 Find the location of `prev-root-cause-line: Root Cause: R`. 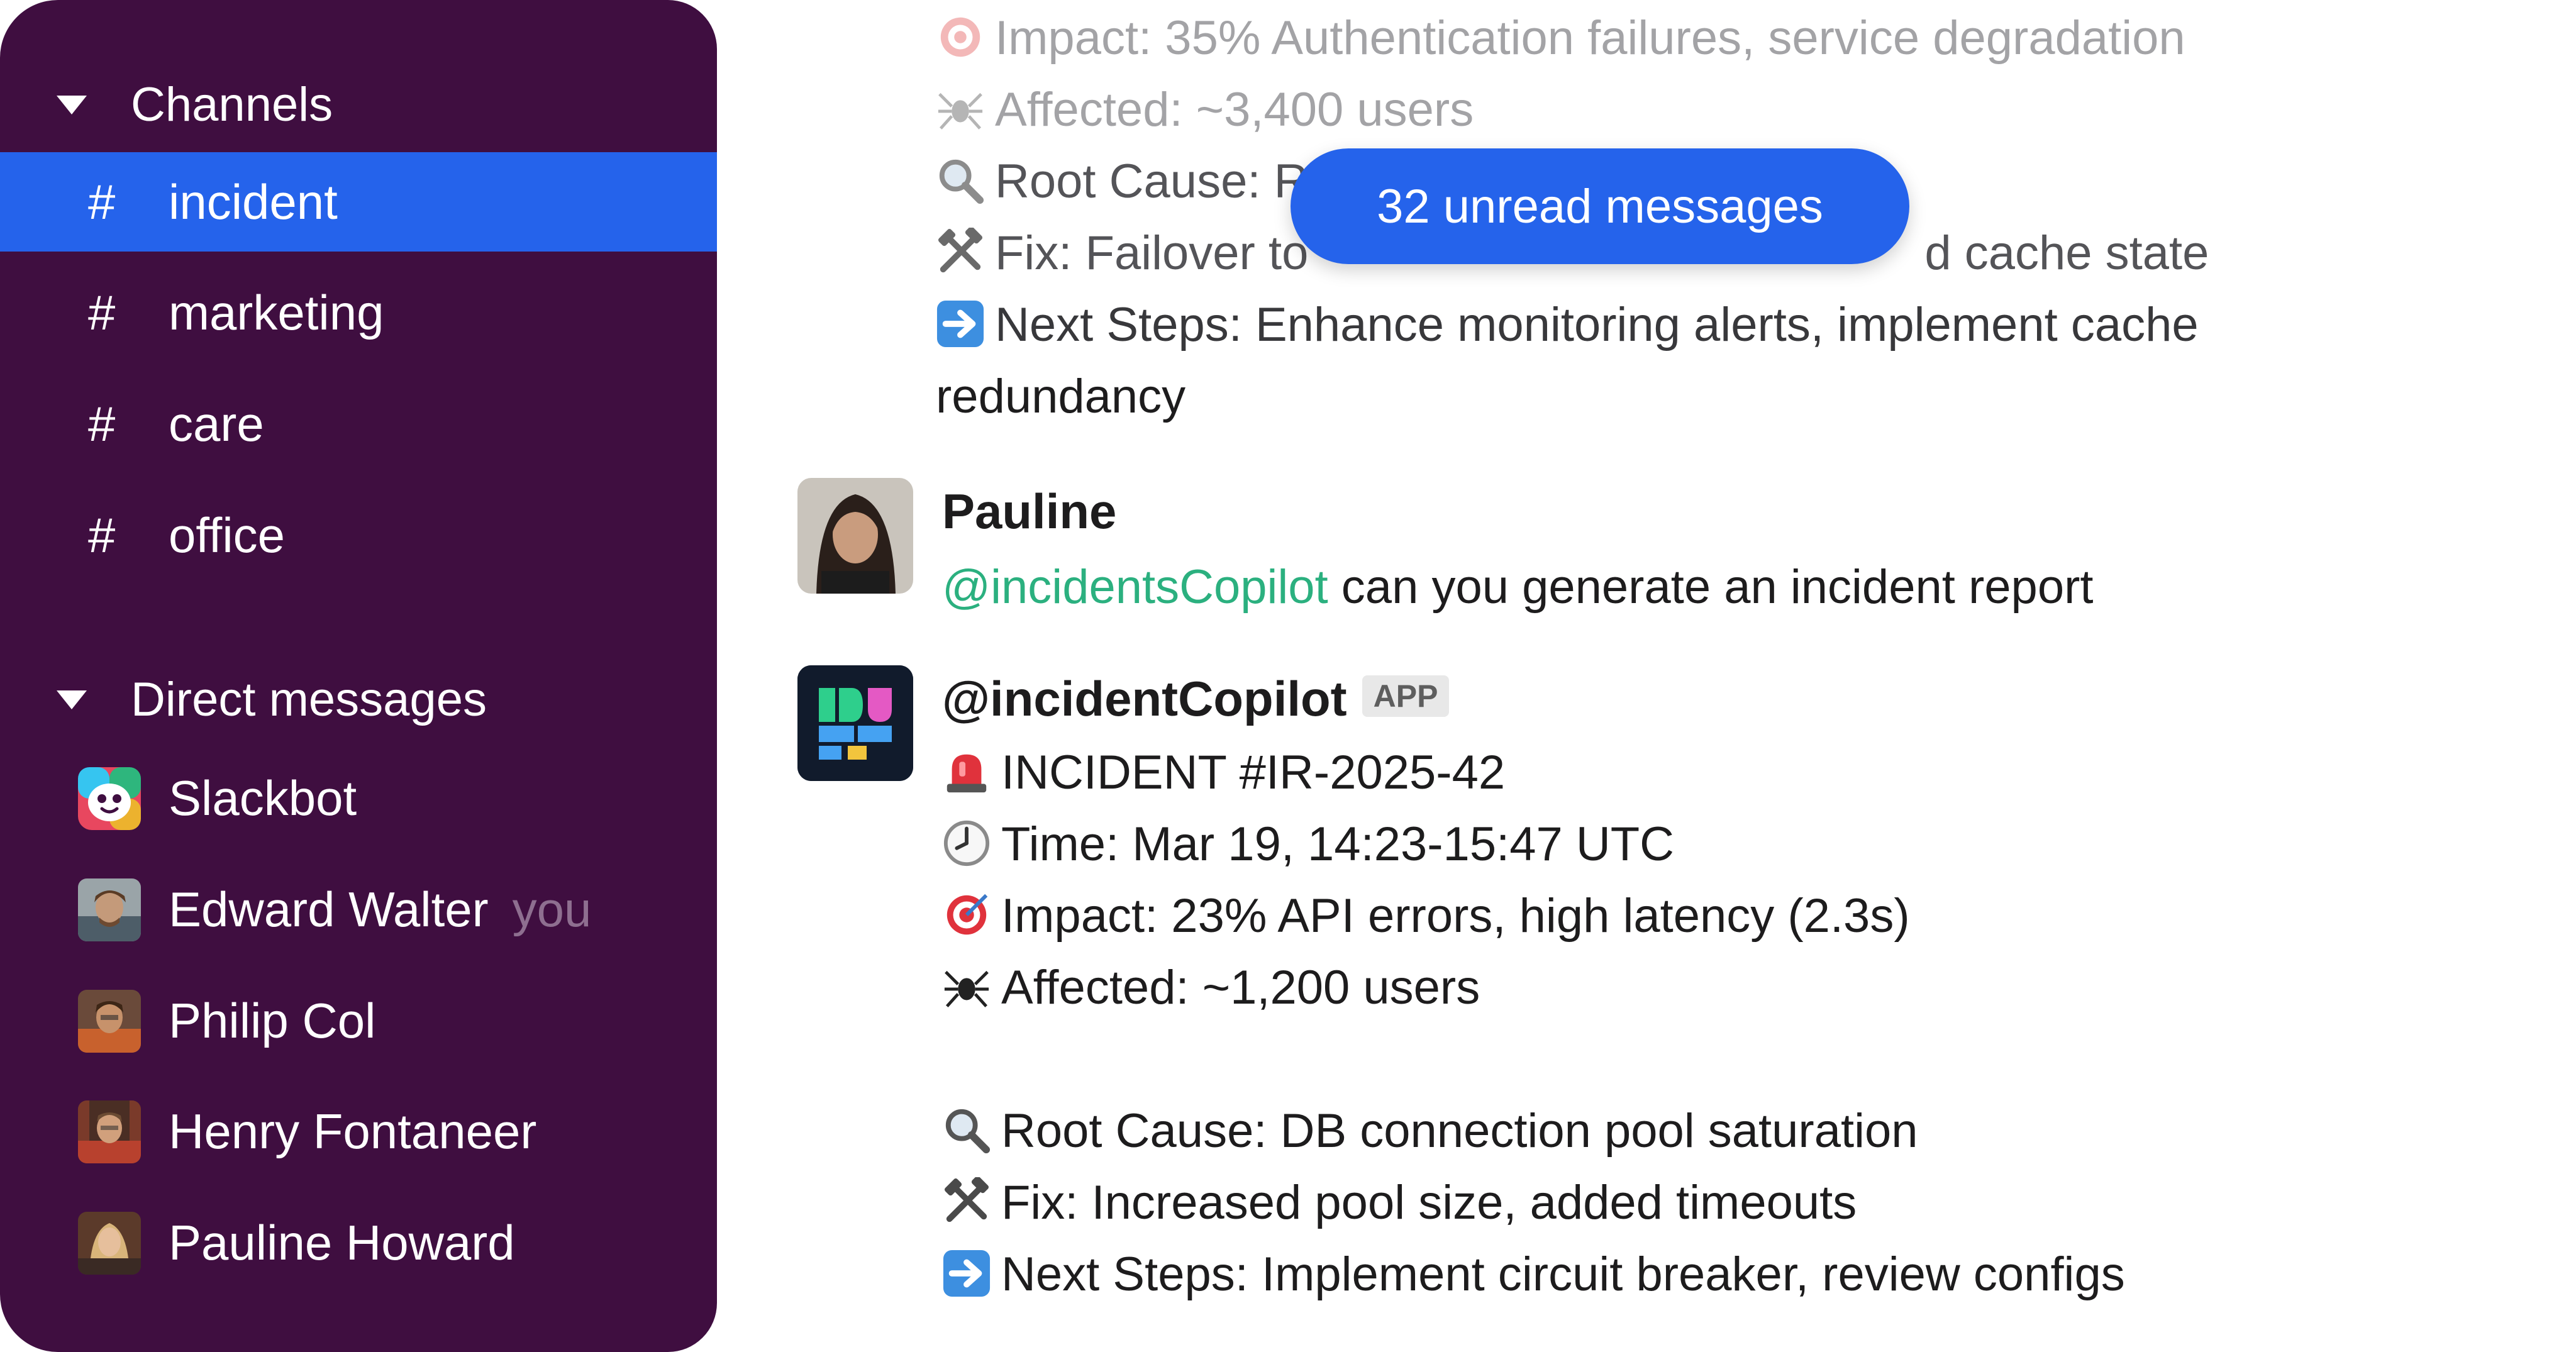

prev-root-cause-line: Root Cause: R is located at coordinates (1122, 182).